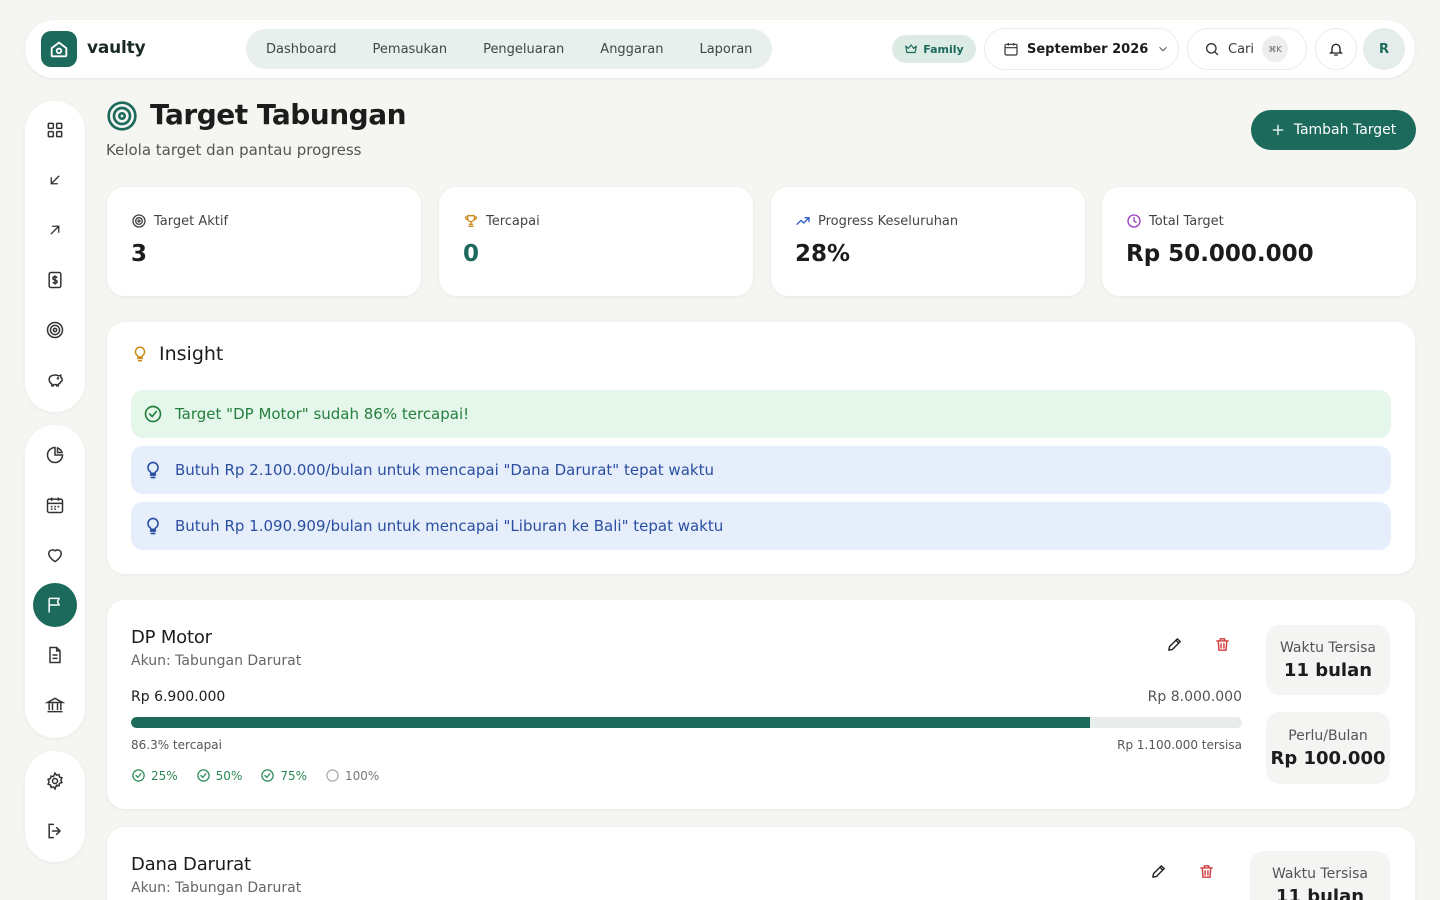  I want to click on sidebar-item-wishlist, so click(55, 555).